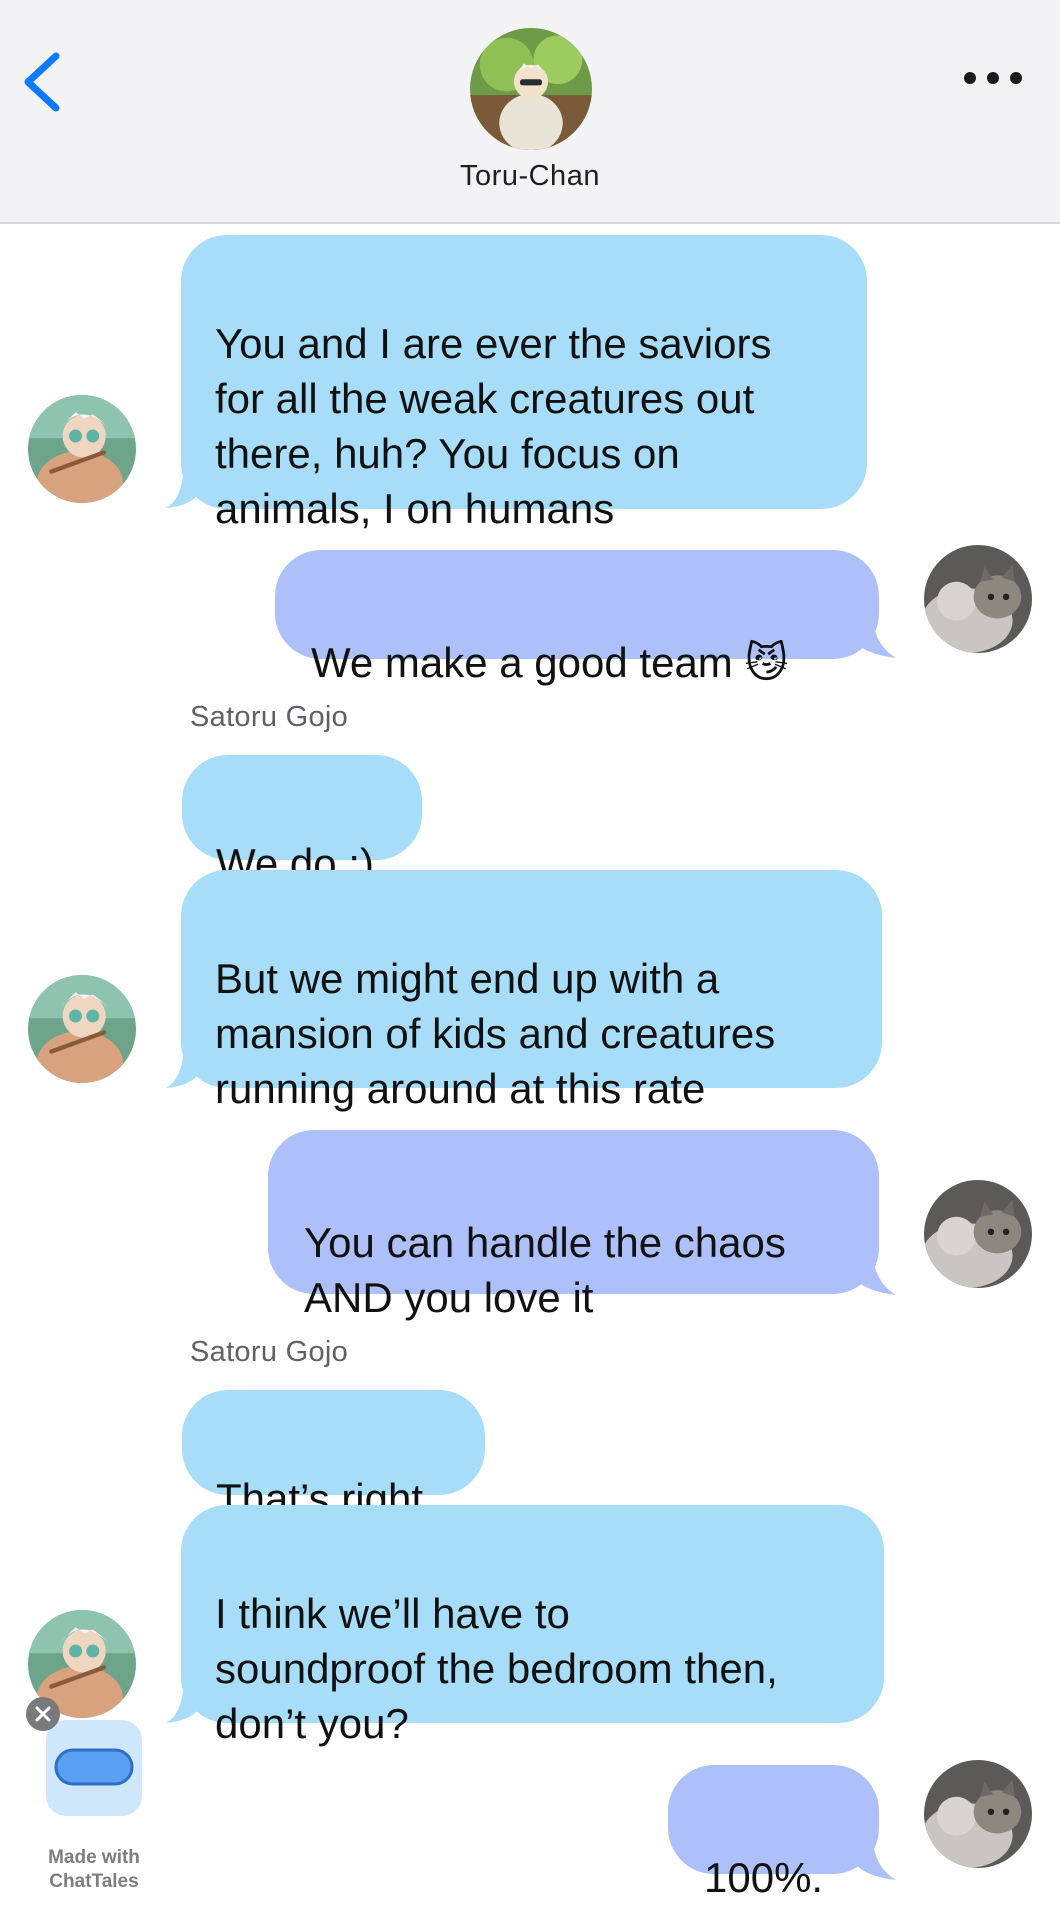  Describe the element at coordinates (773, 1833) in the screenshot. I see `message-bubble-outgoing: 100%.` at that location.